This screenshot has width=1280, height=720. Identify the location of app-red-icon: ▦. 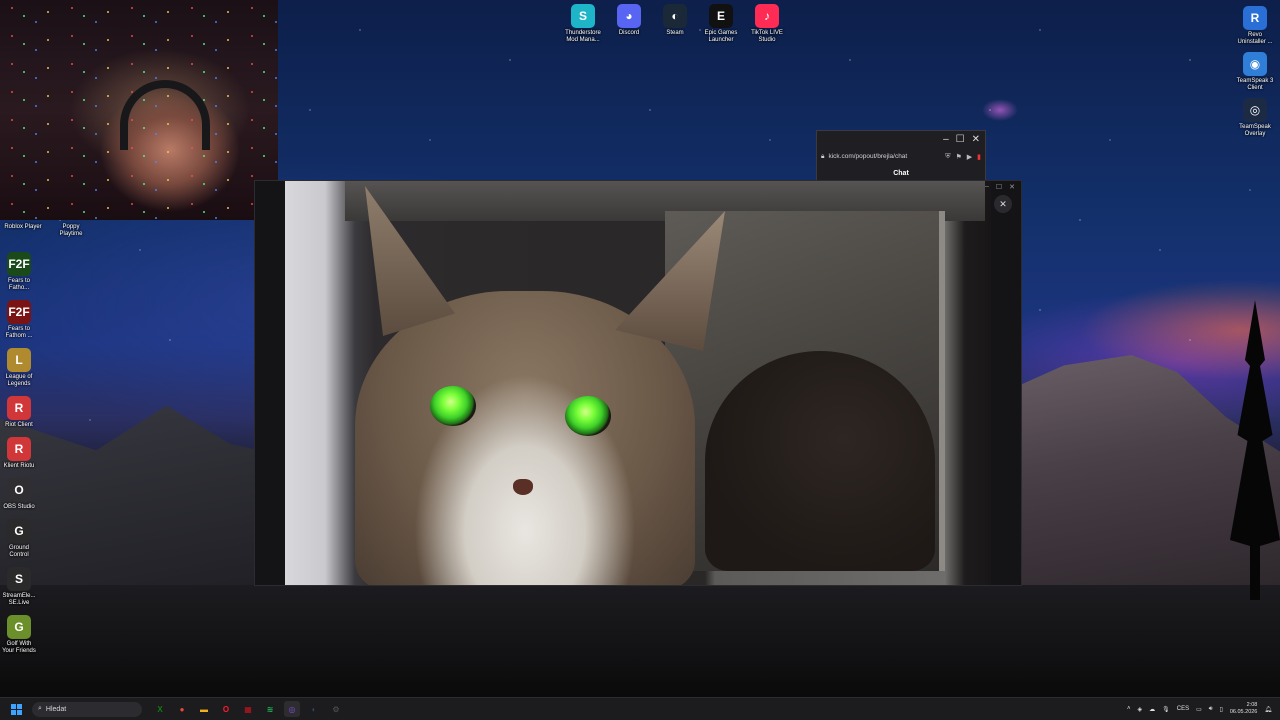
(248, 709).